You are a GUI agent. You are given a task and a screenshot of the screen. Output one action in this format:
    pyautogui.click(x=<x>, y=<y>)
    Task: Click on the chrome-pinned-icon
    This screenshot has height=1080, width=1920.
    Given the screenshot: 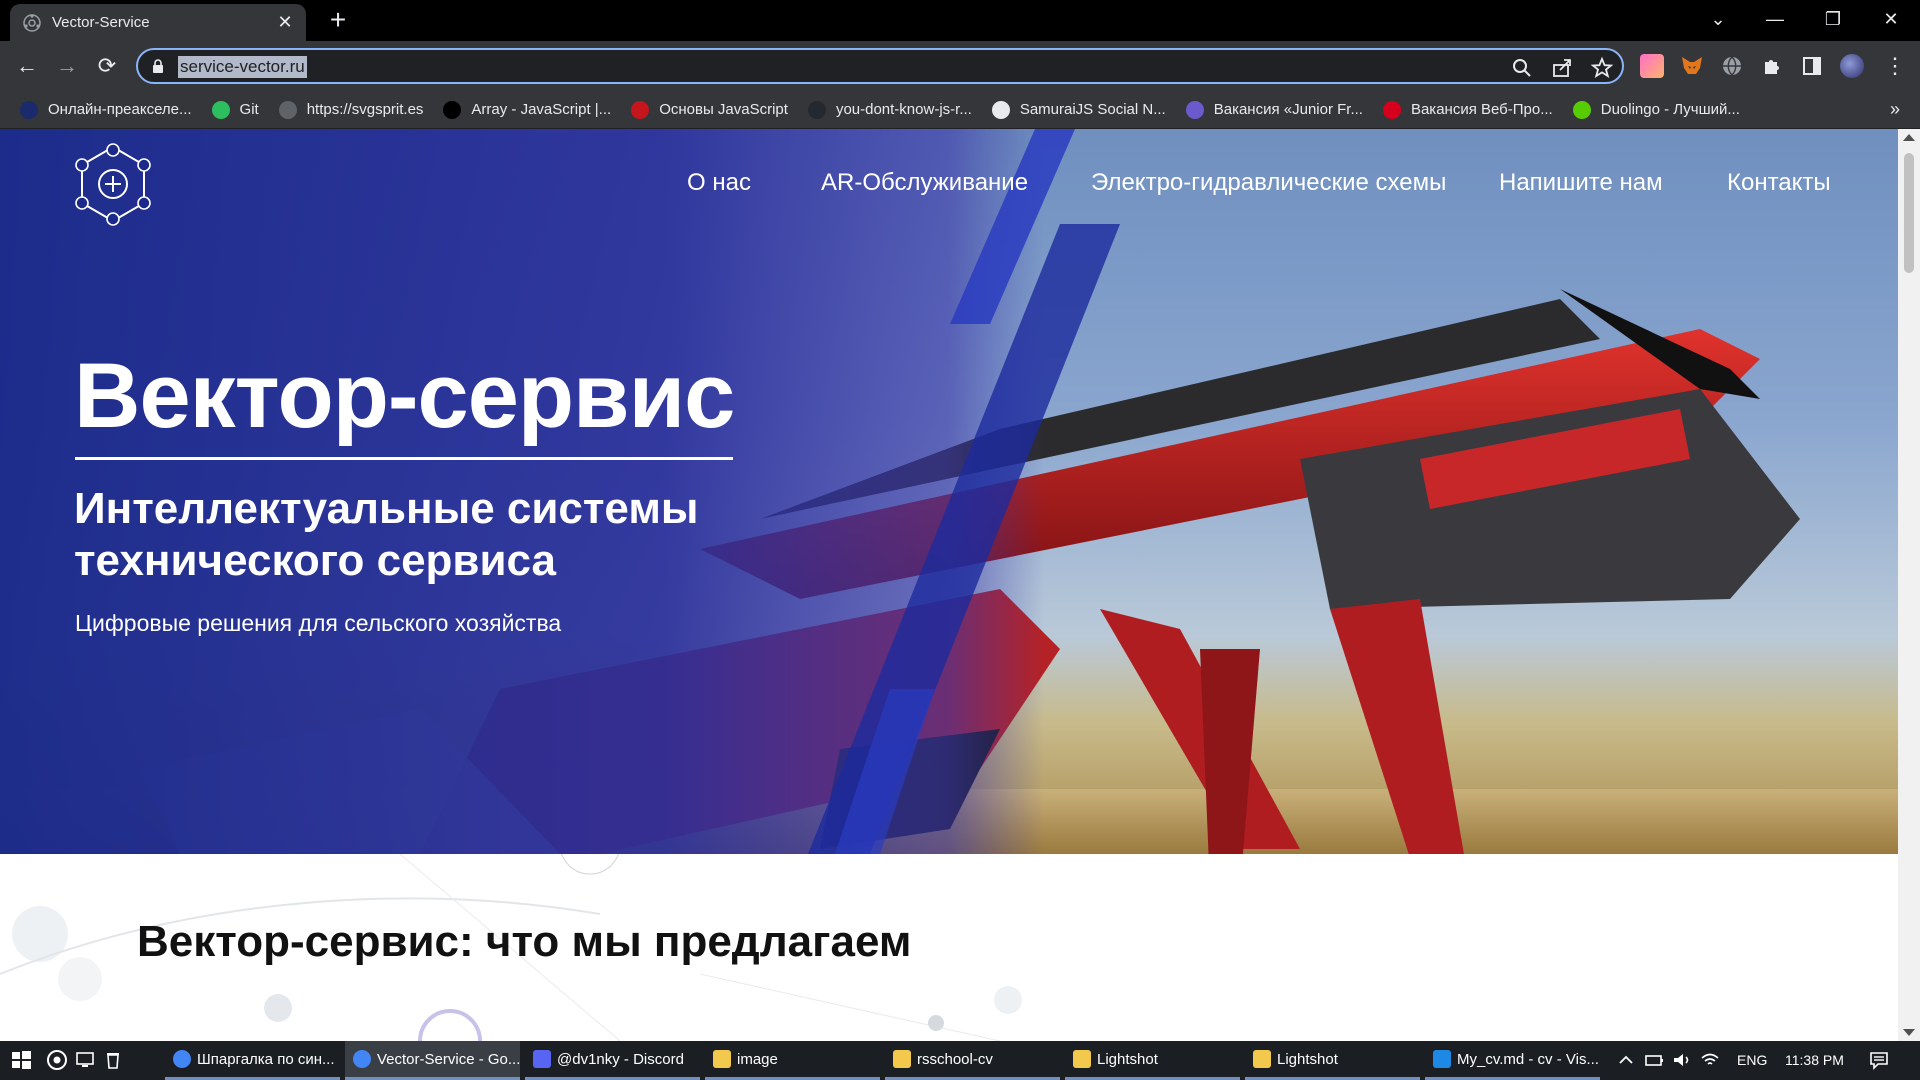 What is the action you would take?
    pyautogui.click(x=57, y=1060)
    